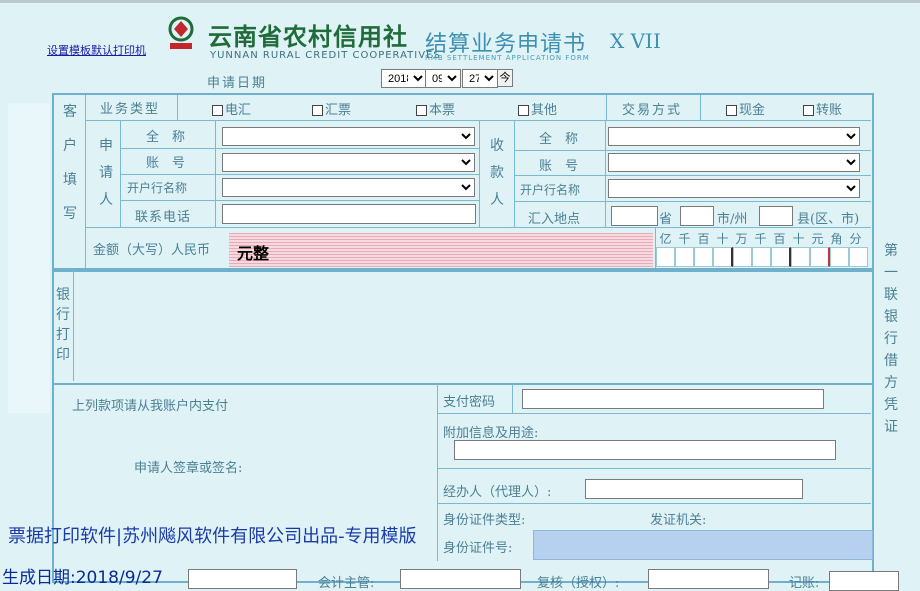 The height and width of the screenshot is (591, 920). Describe the element at coordinates (152, 250) in the screenshot. I see `amount-label: 金额（大写）人民币` at that location.